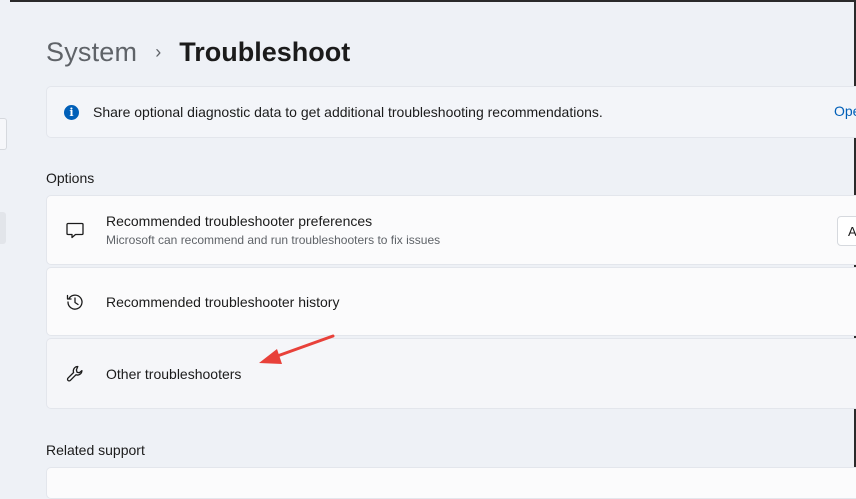 The width and height of the screenshot is (856, 499). Describe the element at coordinates (451, 373) in the screenshot. I see `other-troubleshooters-card: Other troubleshooters` at that location.